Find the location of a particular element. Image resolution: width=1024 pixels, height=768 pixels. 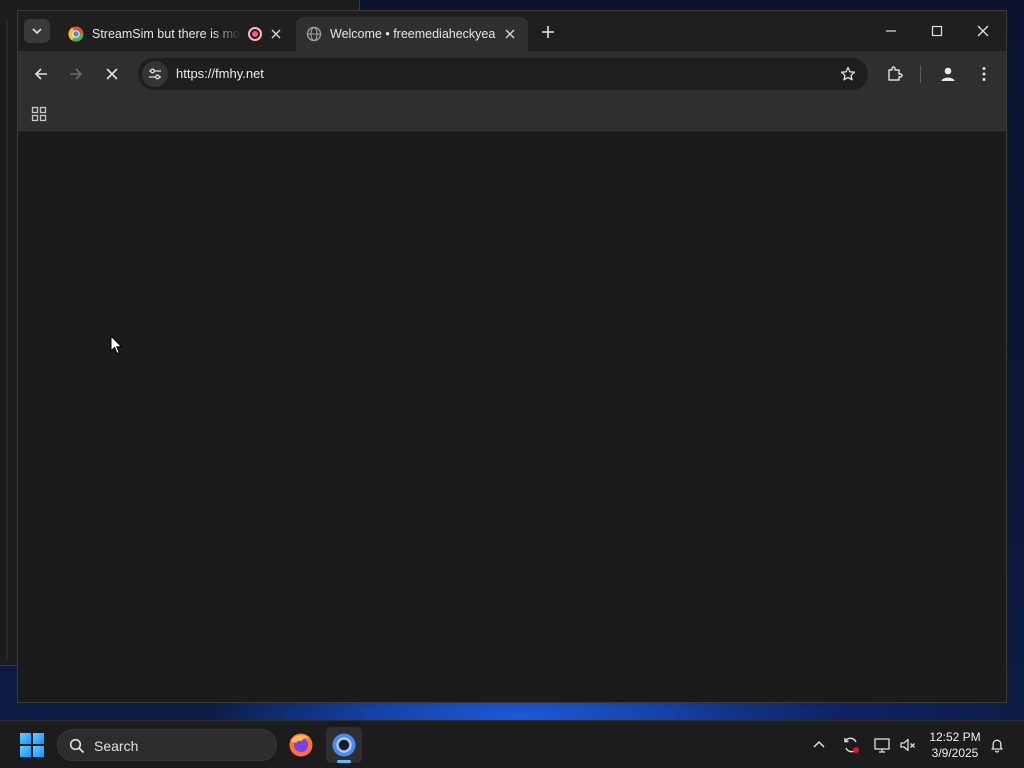

maximize-button is located at coordinates (937, 31).